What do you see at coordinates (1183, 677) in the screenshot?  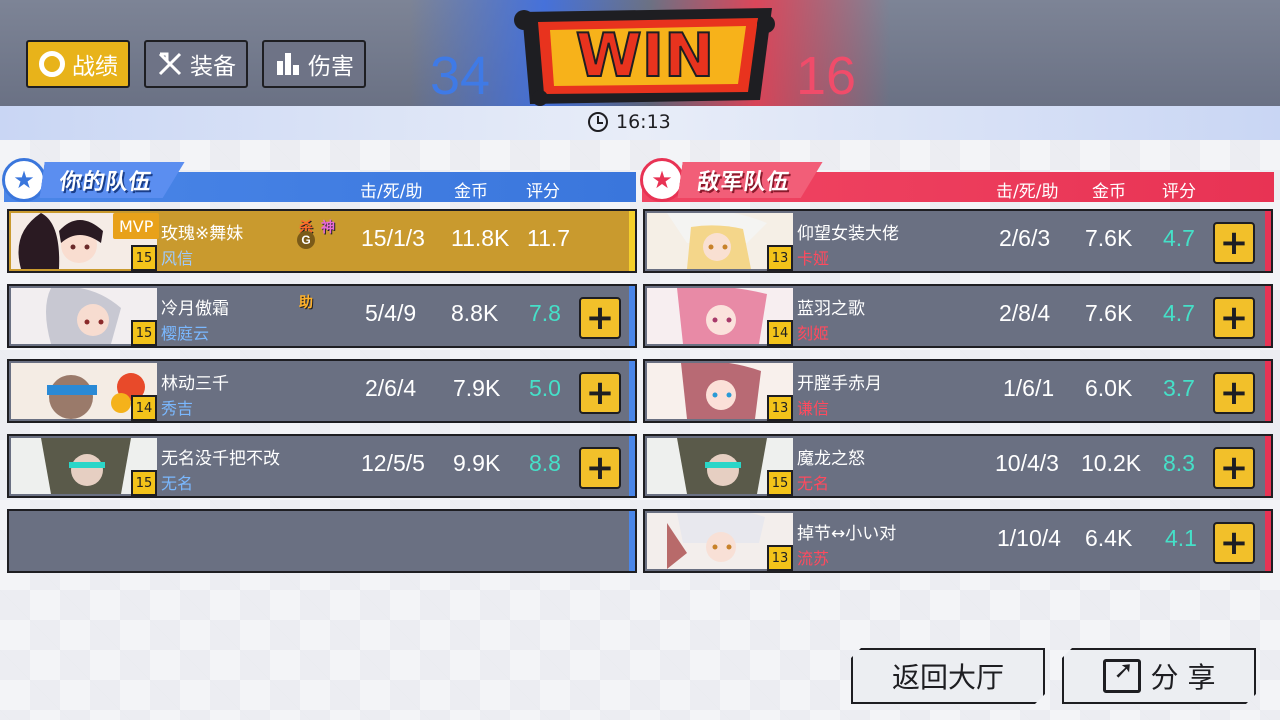 I see `share-label: 分 享` at bounding box center [1183, 677].